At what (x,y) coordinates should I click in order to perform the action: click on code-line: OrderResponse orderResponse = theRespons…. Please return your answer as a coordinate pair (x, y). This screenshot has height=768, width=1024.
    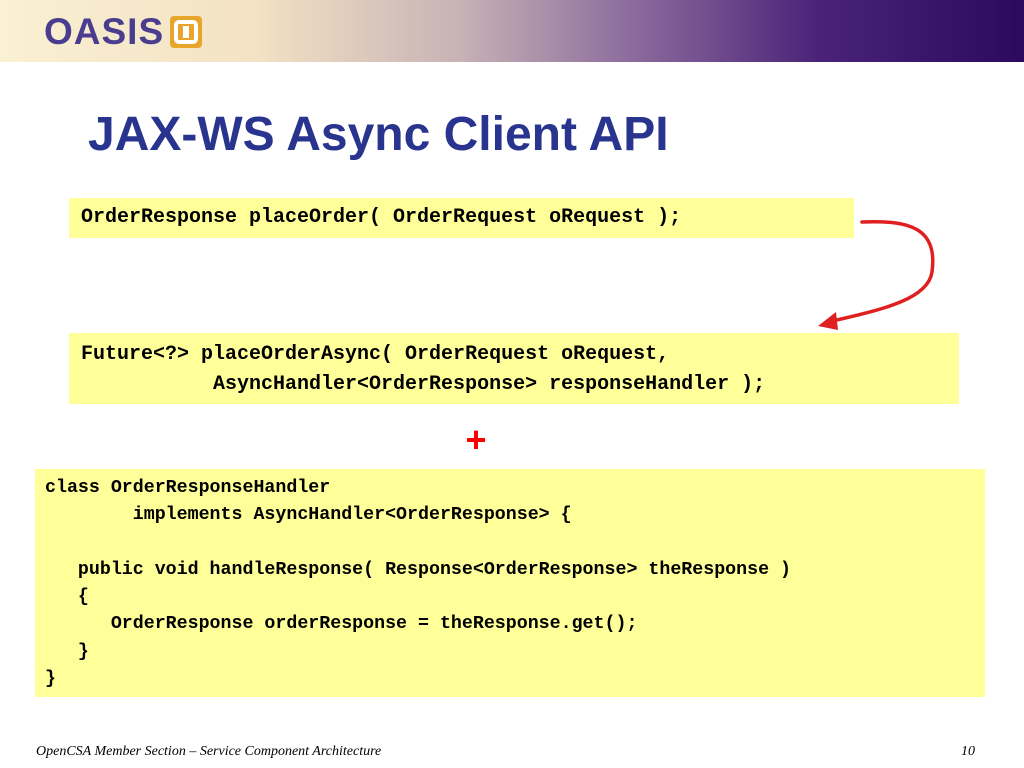
    Looking at the image, I should click on (341, 624).